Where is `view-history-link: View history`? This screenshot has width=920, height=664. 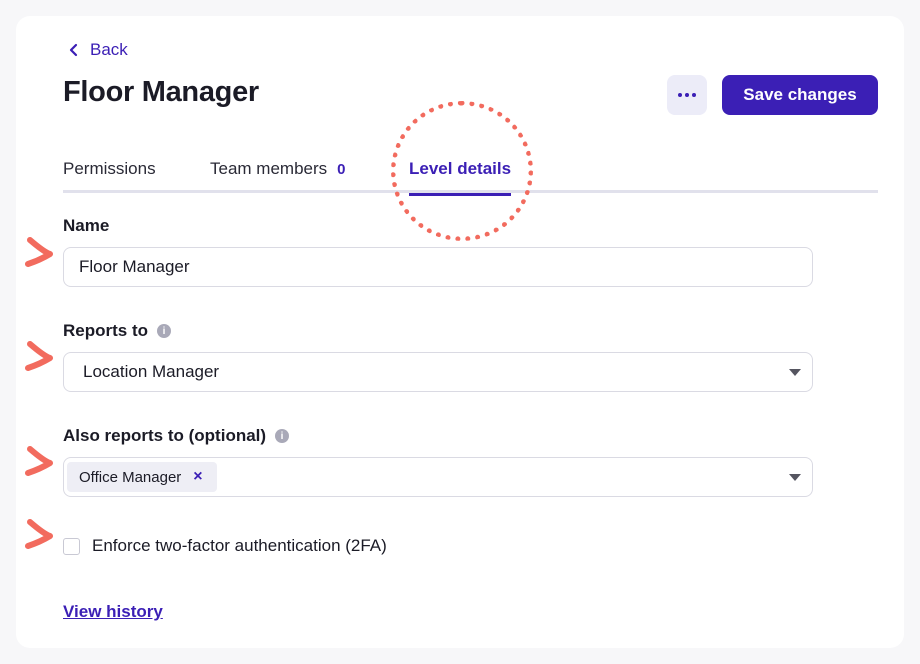
view-history-link: View history is located at coordinates (113, 612).